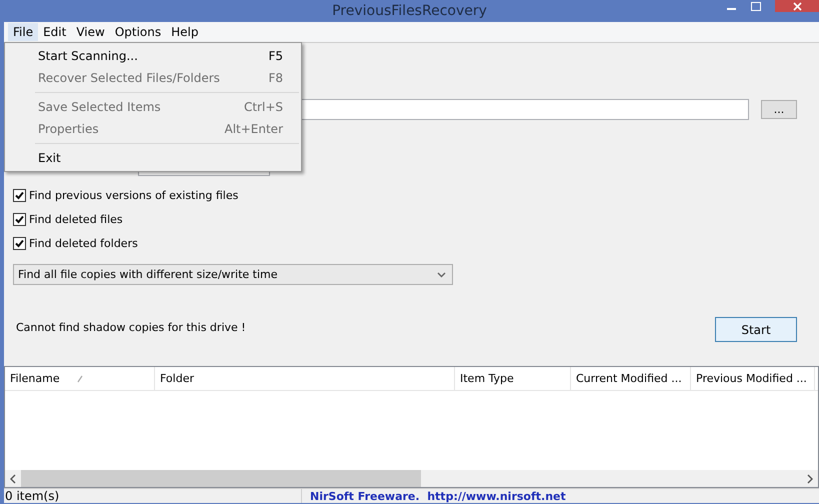 The height and width of the screenshot is (504, 819). I want to click on menu-entry: Exit, so click(153, 158).